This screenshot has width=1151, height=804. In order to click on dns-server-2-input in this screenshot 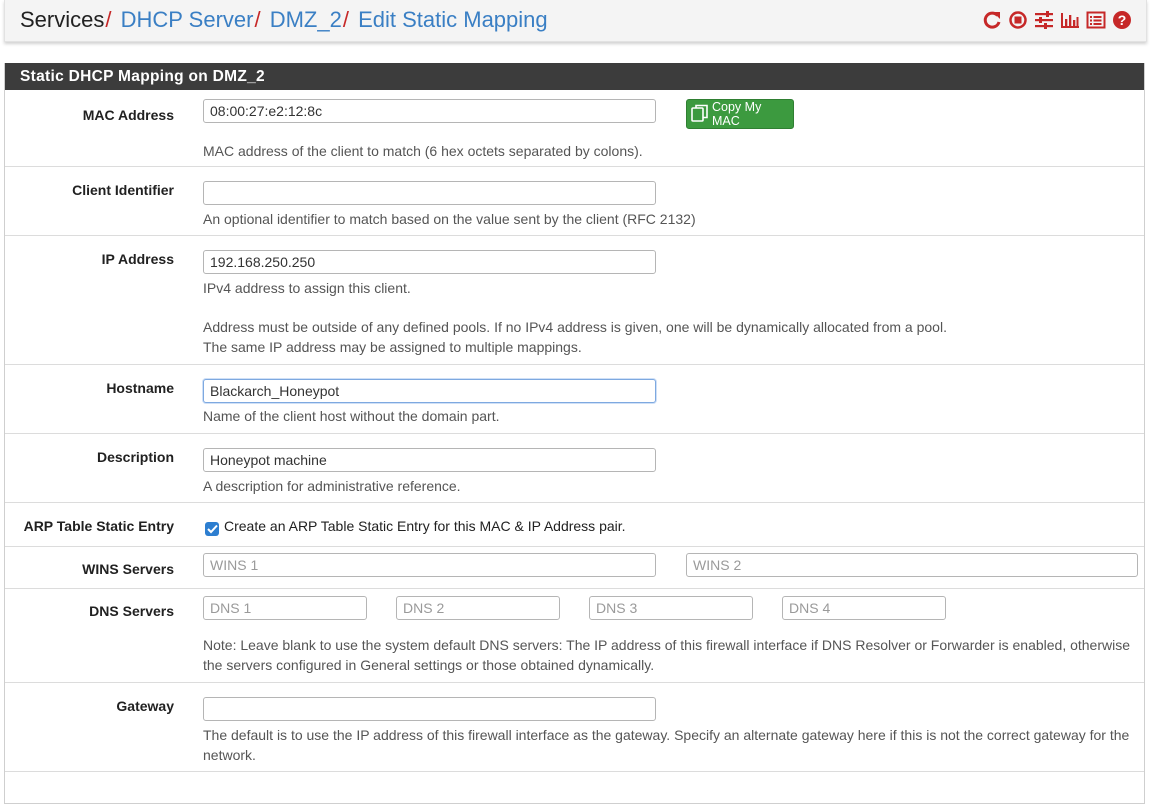, I will do `click(478, 608)`.